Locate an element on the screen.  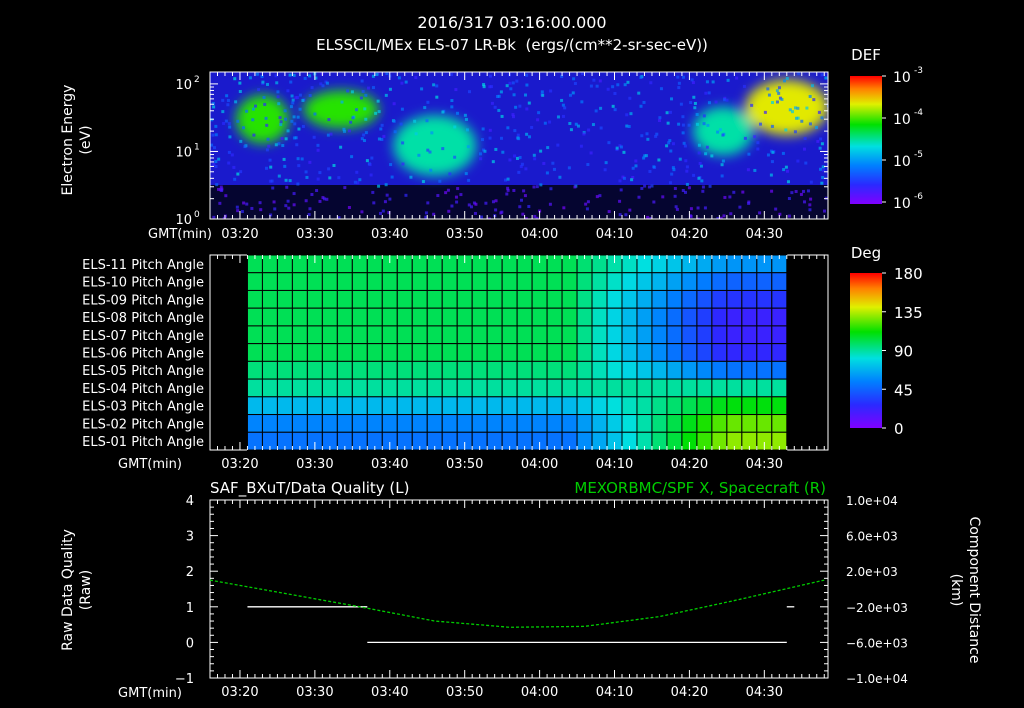
quality-series is located at coordinates (517, 611).